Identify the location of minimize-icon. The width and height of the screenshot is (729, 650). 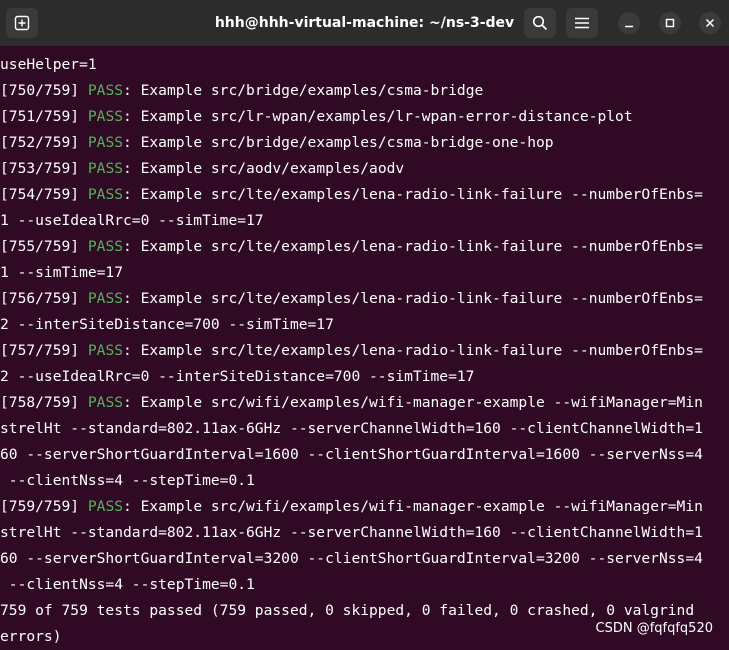
(629, 23).